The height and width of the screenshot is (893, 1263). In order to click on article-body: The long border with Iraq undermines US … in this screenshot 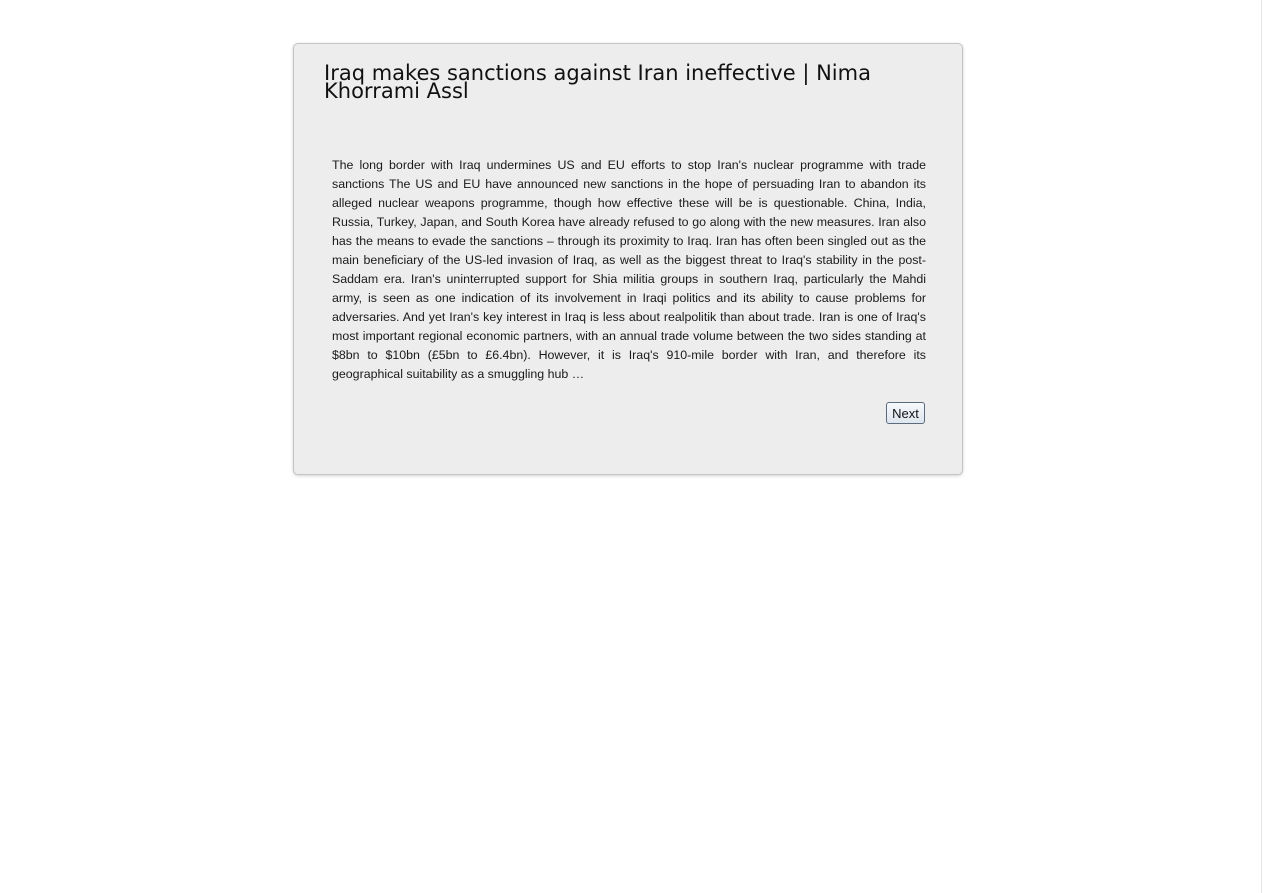, I will do `click(629, 269)`.